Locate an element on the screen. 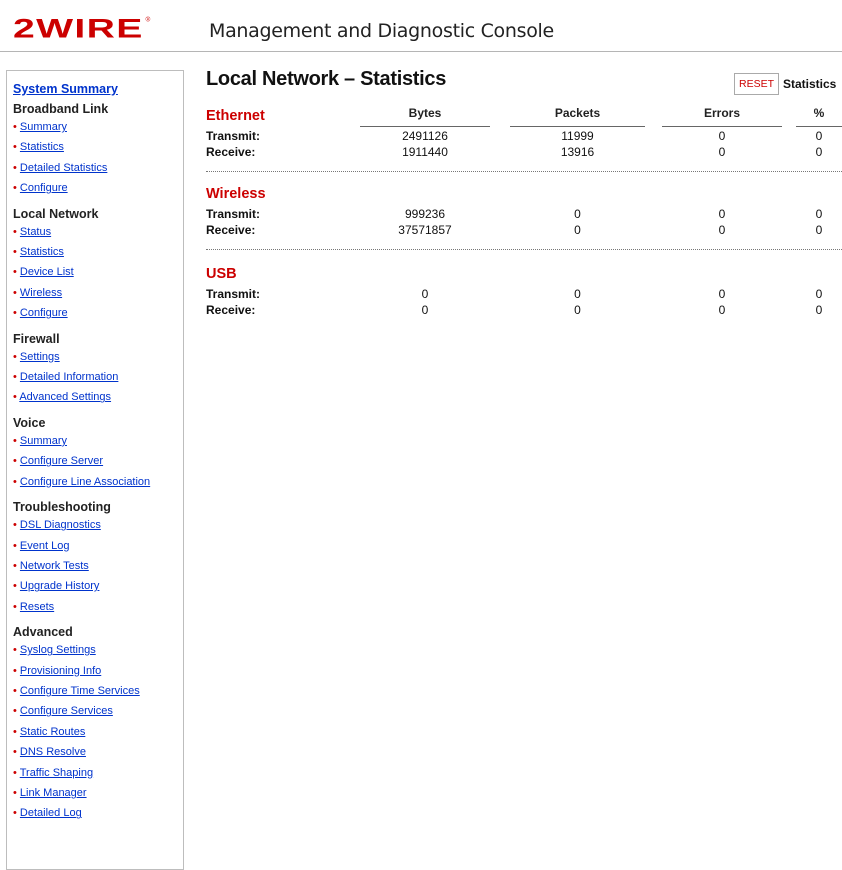 The height and width of the screenshot is (870, 842). sidebar-item: • Provisioning Info is located at coordinates (57, 670).